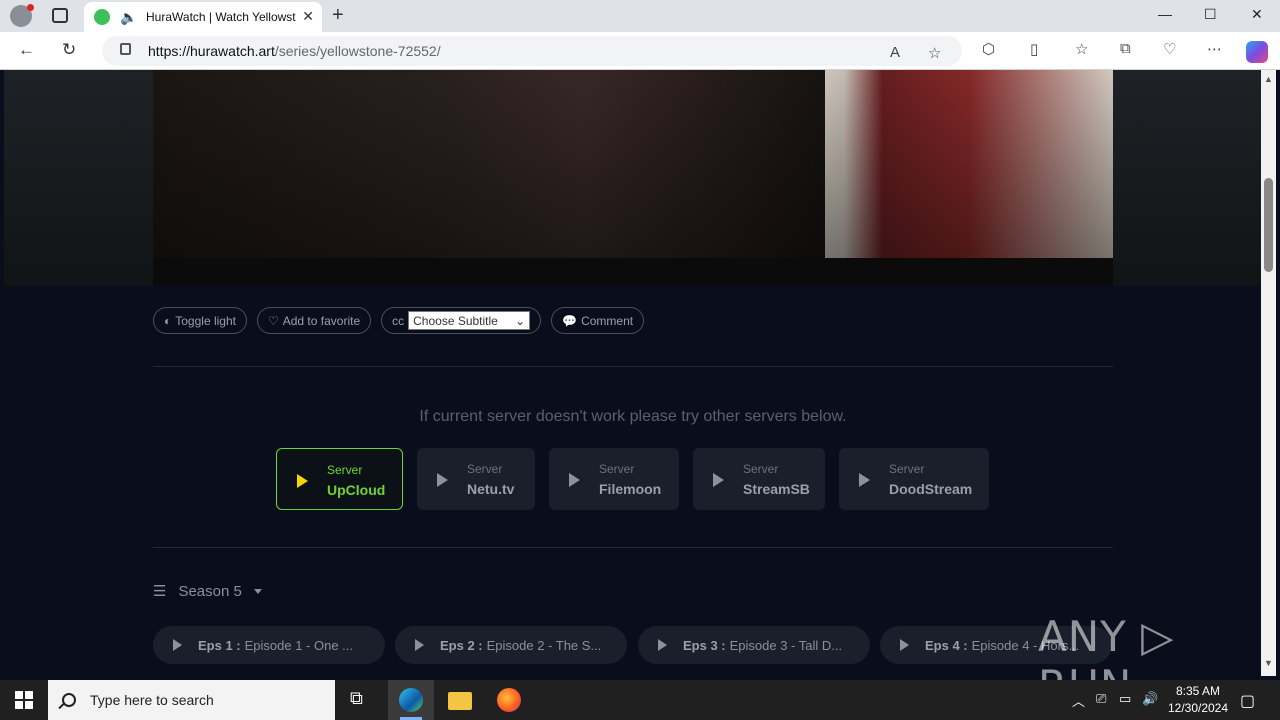  Describe the element at coordinates (1081, 49) in the screenshot. I see `favorites-icon: ☆` at that location.